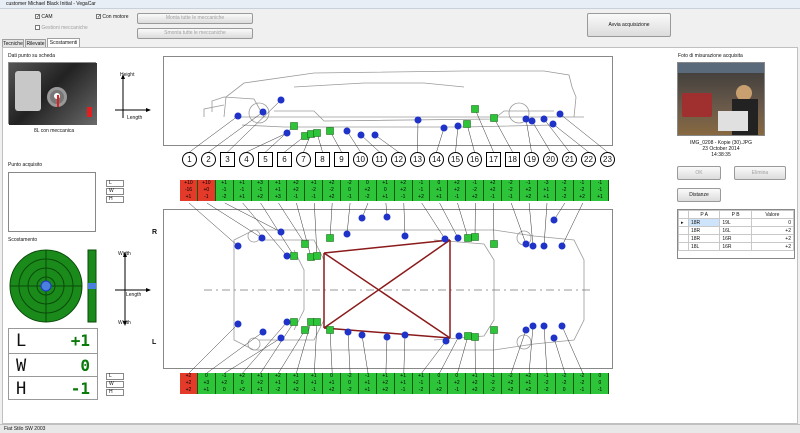 The height and width of the screenshot is (433, 800). Describe the element at coordinates (322, 159) in the screenshot. I see `point-marker: 8` at that location.